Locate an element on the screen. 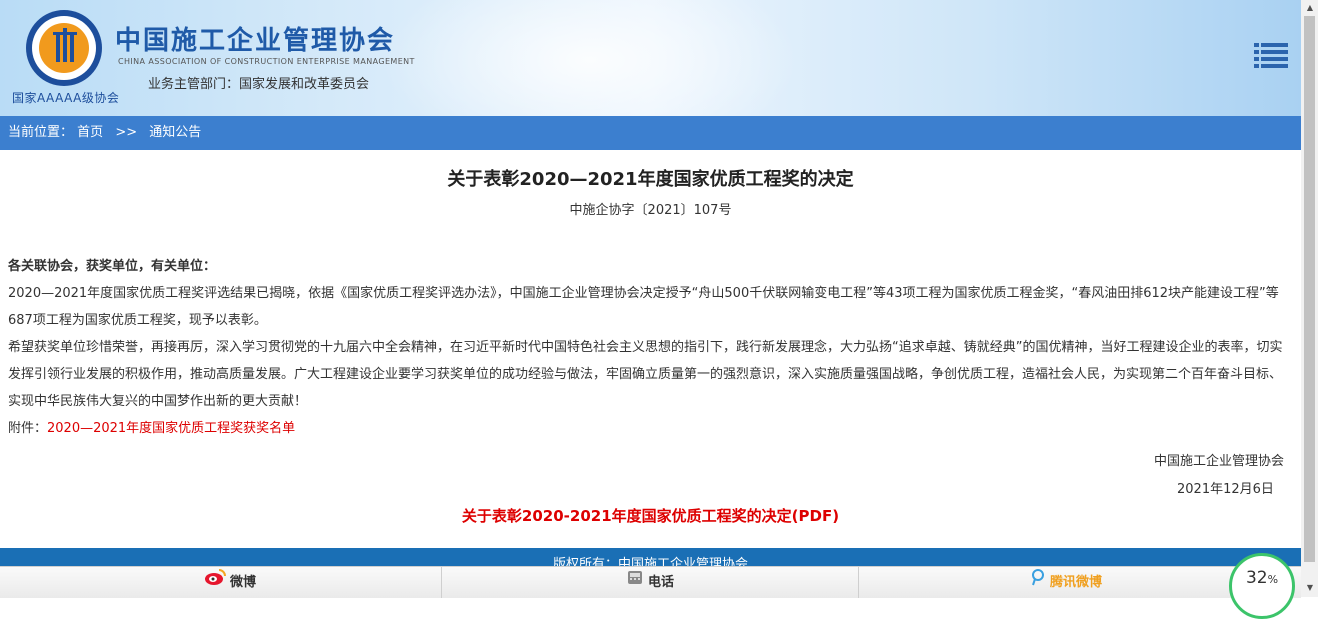 This screenshot has height=619, width=1318. weibo-button: 微博 is located at coordinates (230, 582).